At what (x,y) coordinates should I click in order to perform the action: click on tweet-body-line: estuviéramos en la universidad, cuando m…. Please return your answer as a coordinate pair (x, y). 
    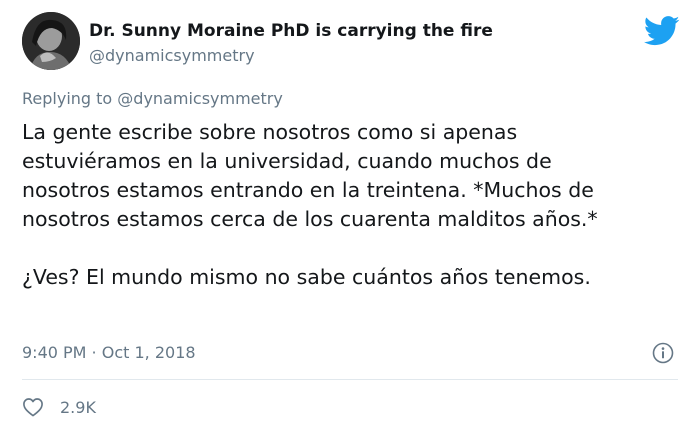
    Looking at the image, I should click on (287, 161).